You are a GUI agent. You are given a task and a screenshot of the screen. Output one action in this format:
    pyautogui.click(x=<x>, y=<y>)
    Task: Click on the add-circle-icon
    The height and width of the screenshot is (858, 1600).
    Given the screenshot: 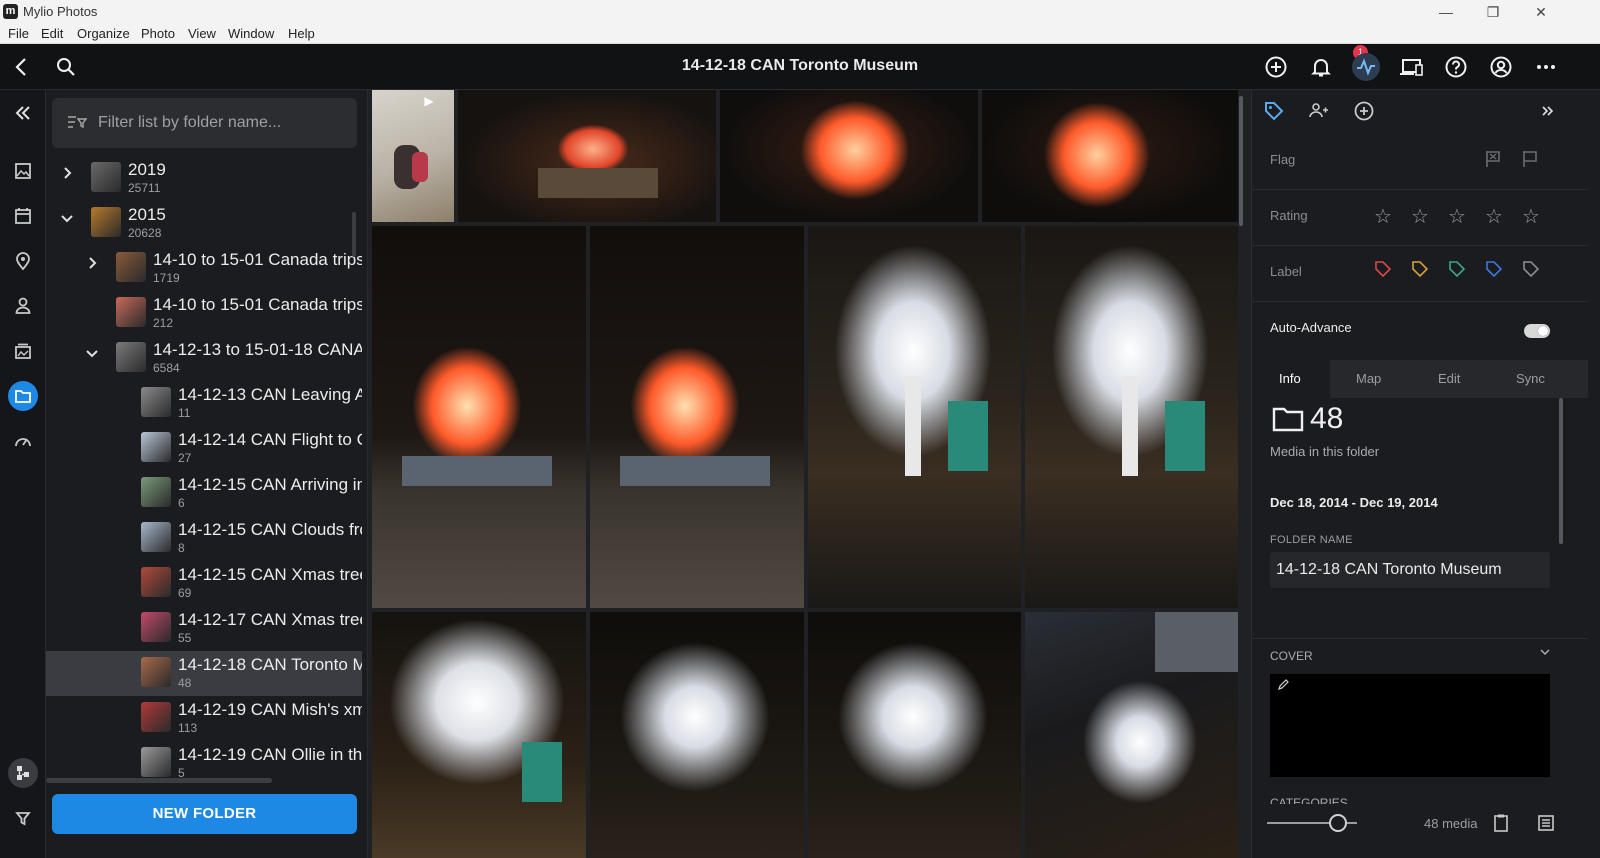 What is the action you would take?
    pyautogui.click(x=1364, y=111)
    